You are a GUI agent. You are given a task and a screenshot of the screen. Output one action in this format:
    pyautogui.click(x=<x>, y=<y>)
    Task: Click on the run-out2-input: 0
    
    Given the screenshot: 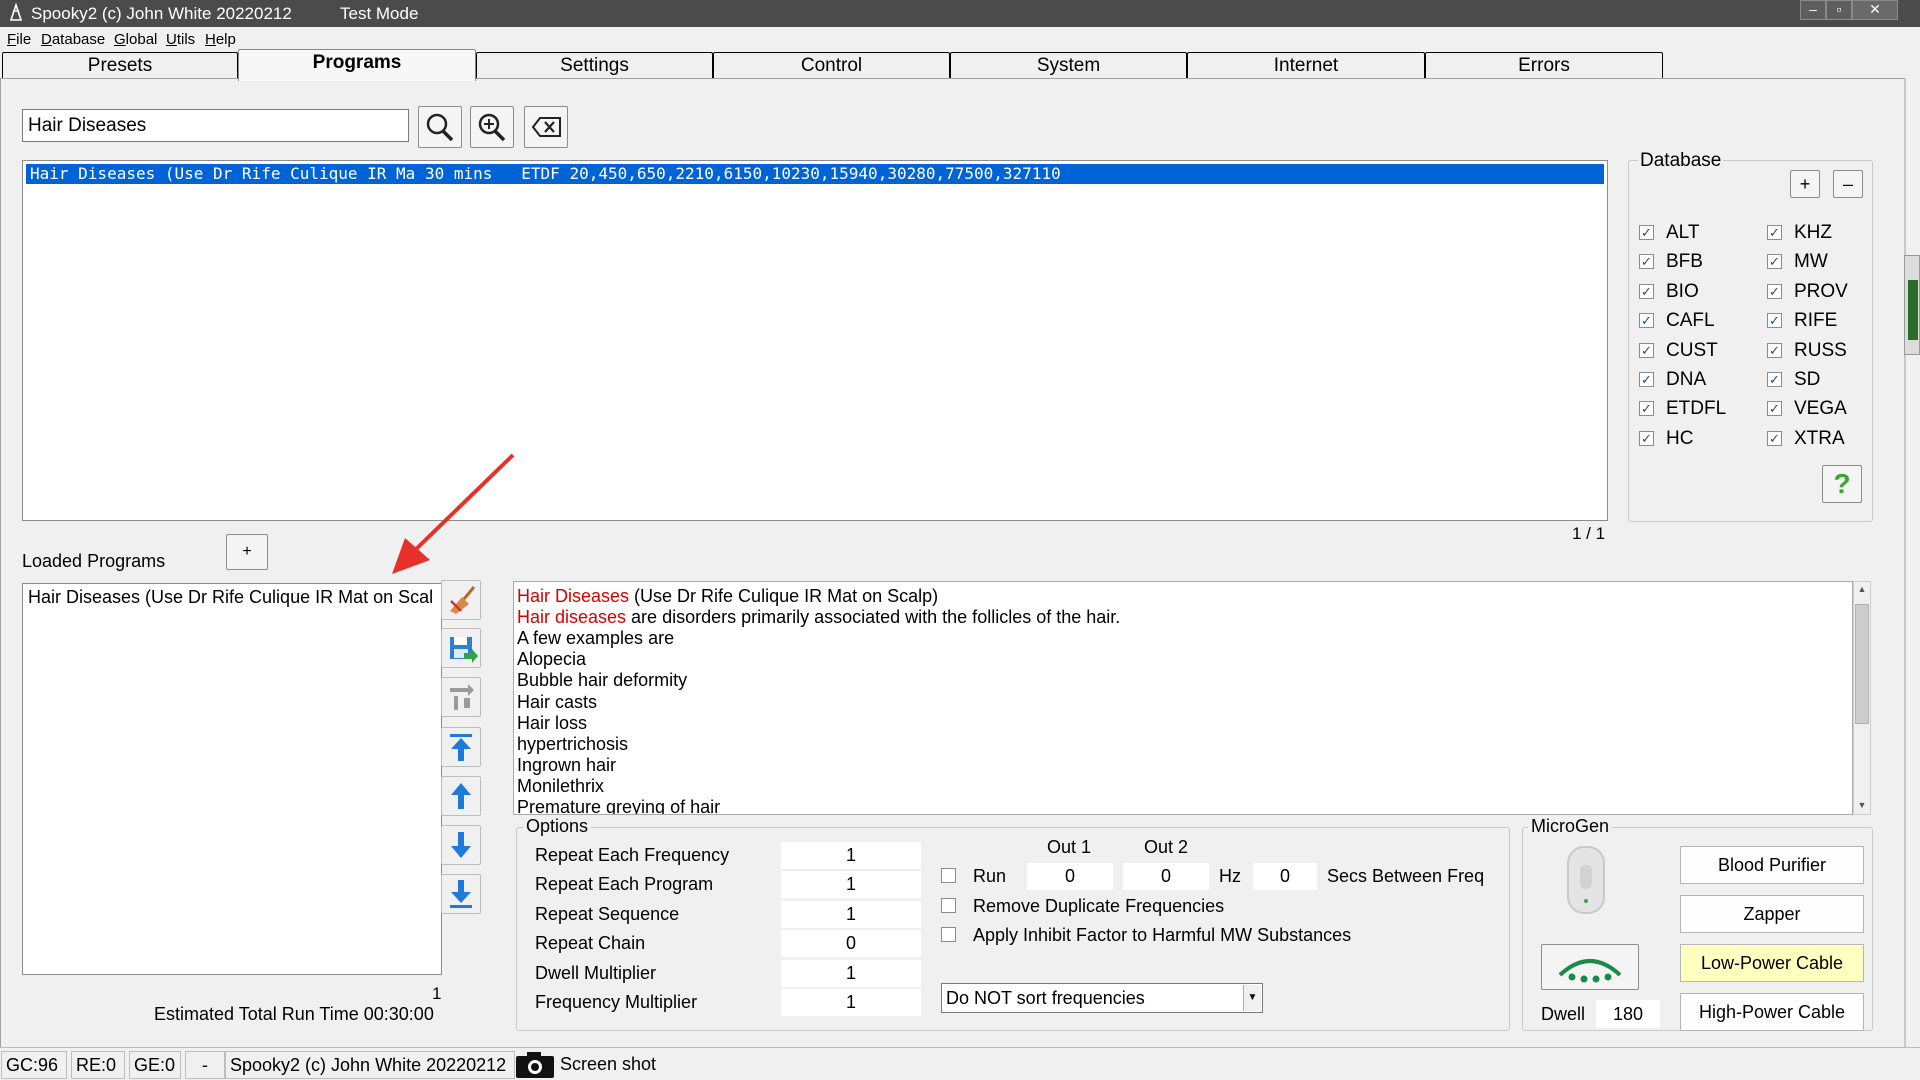 What is the action you would take?
    pyautogui.click(x=1166, y=876)
    